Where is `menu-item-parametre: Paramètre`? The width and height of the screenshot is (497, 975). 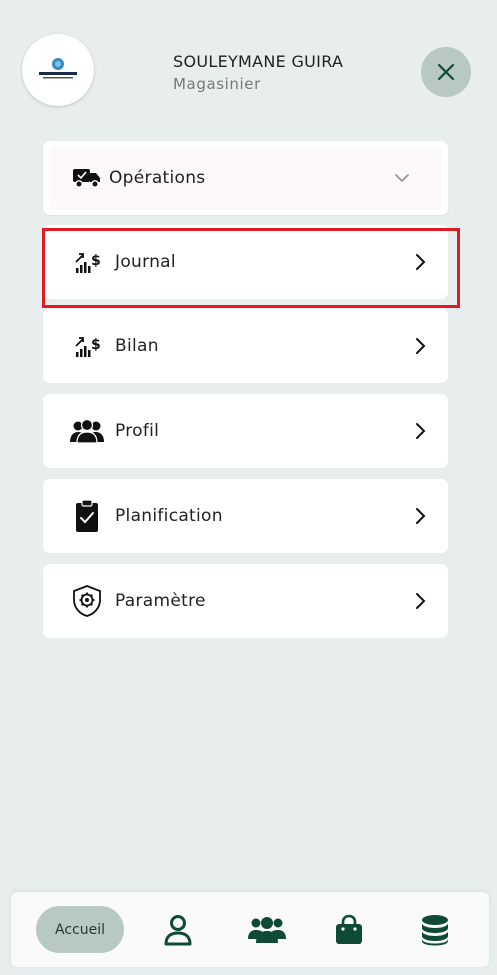 menu-item-parametre: Paramètre is located at coordinates (245, 601).